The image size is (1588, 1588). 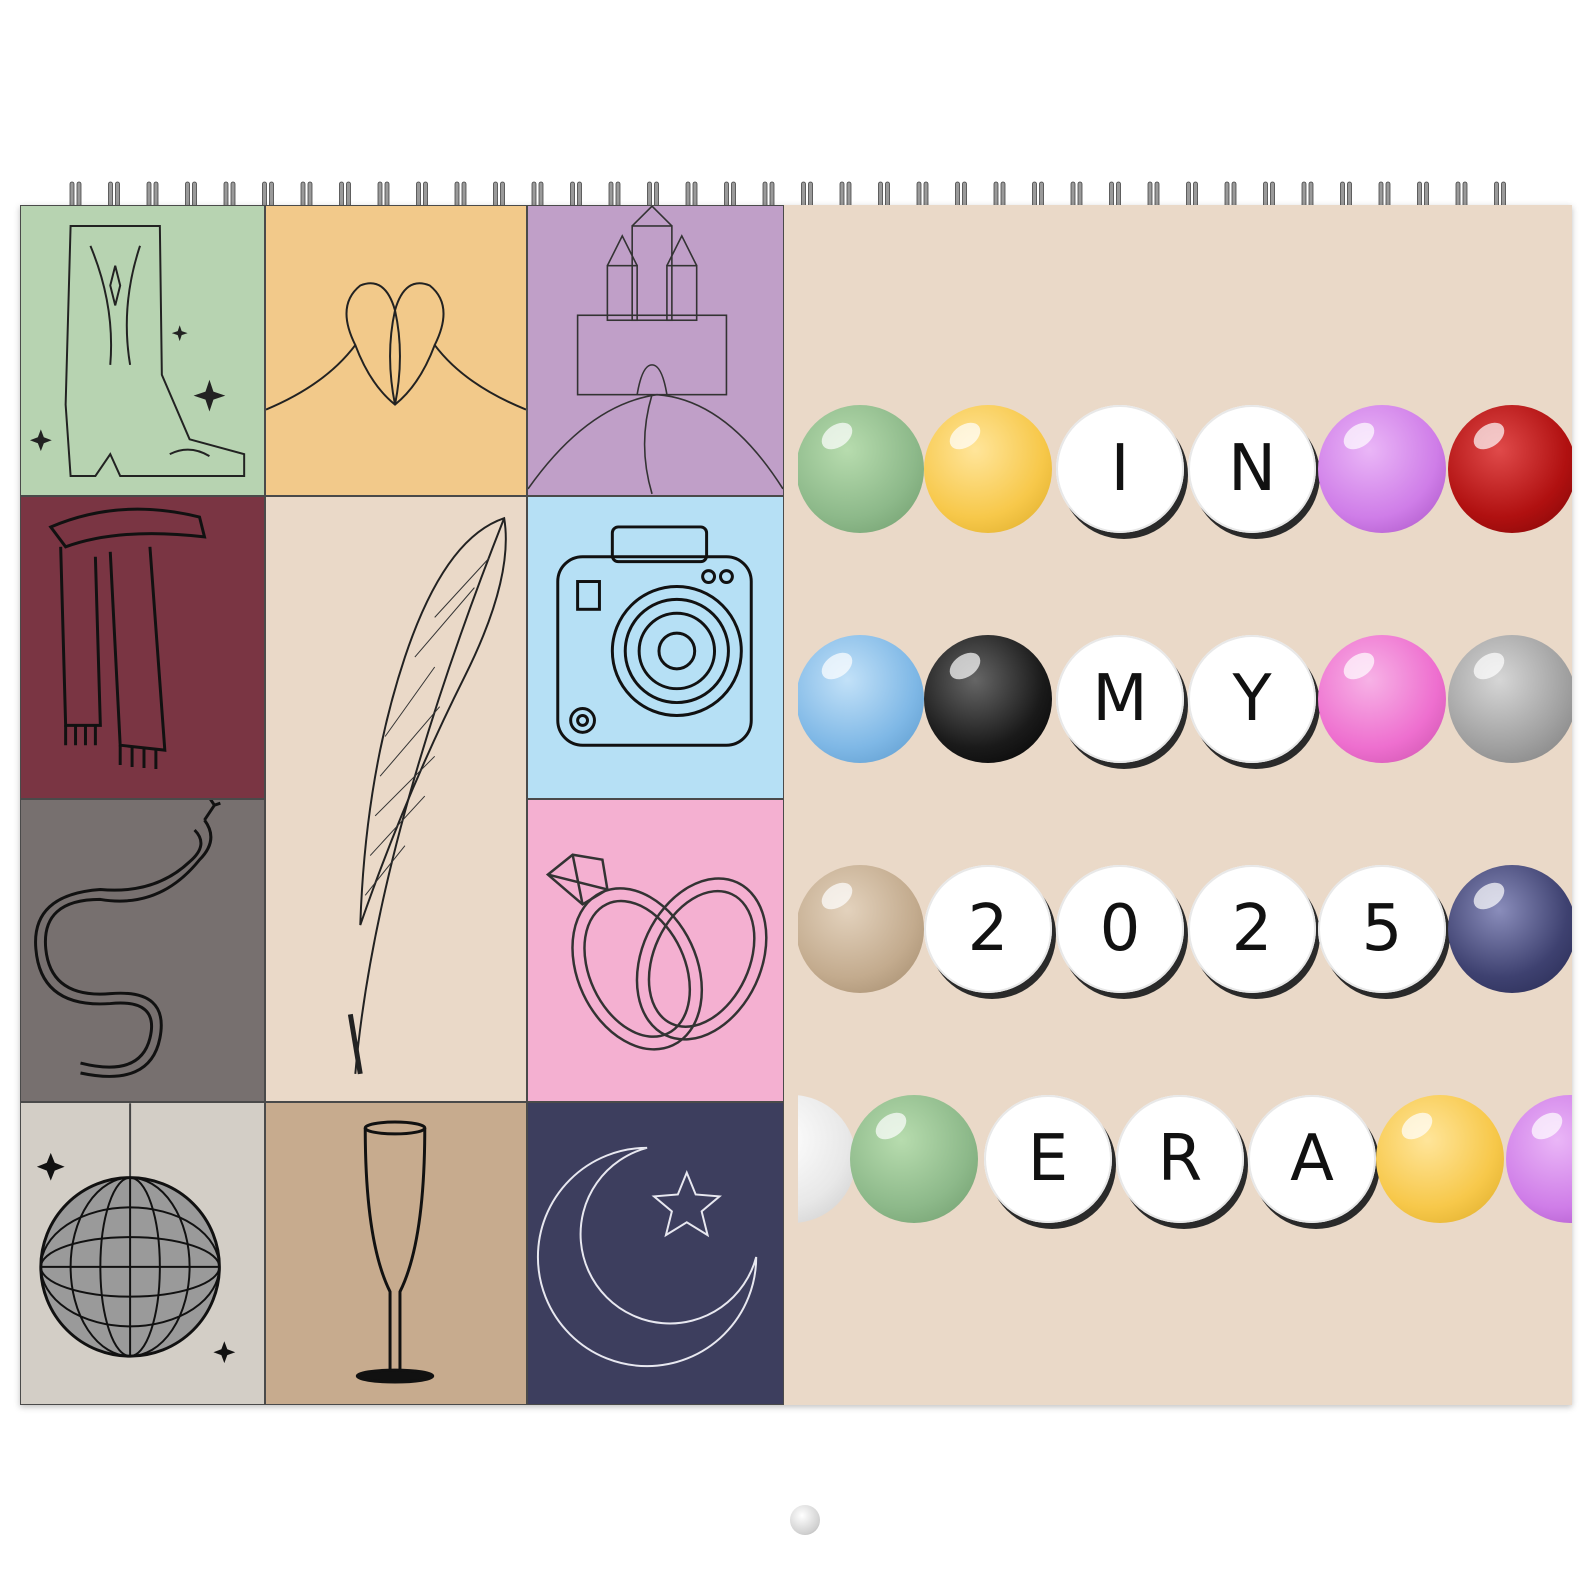 I want to click on letter-bead: 0, so click(x=1120, y=929).